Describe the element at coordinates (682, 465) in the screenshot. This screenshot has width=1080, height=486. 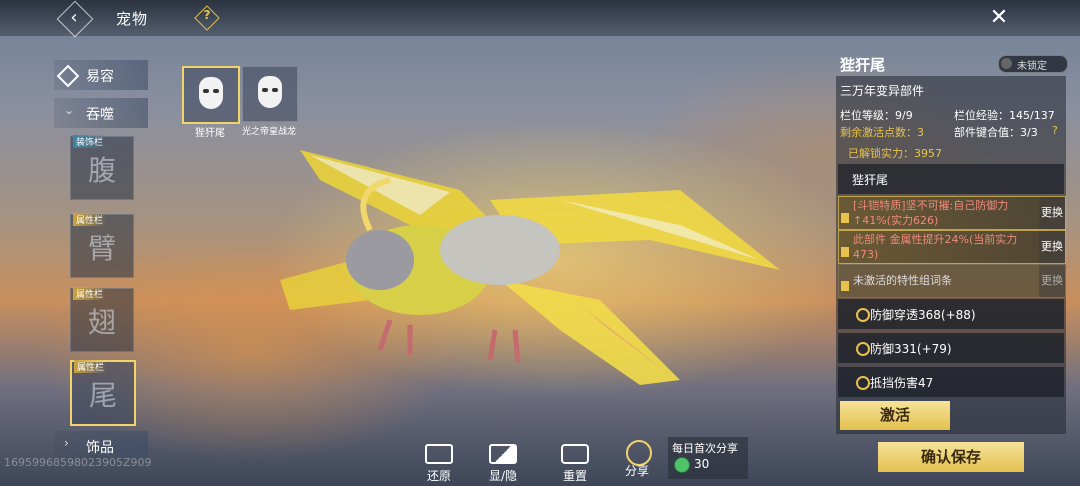
I see `coin-icon` at that location.